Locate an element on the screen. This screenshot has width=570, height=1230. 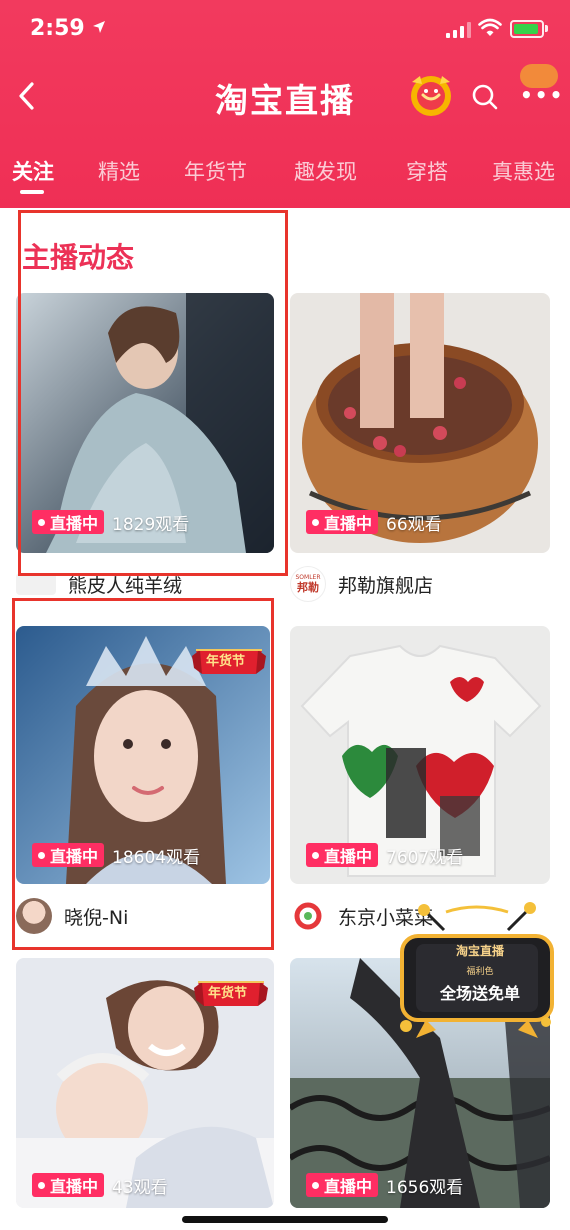
live-card-3: 年货节 直播中 18604观看 is located at coordinates (143, 755).